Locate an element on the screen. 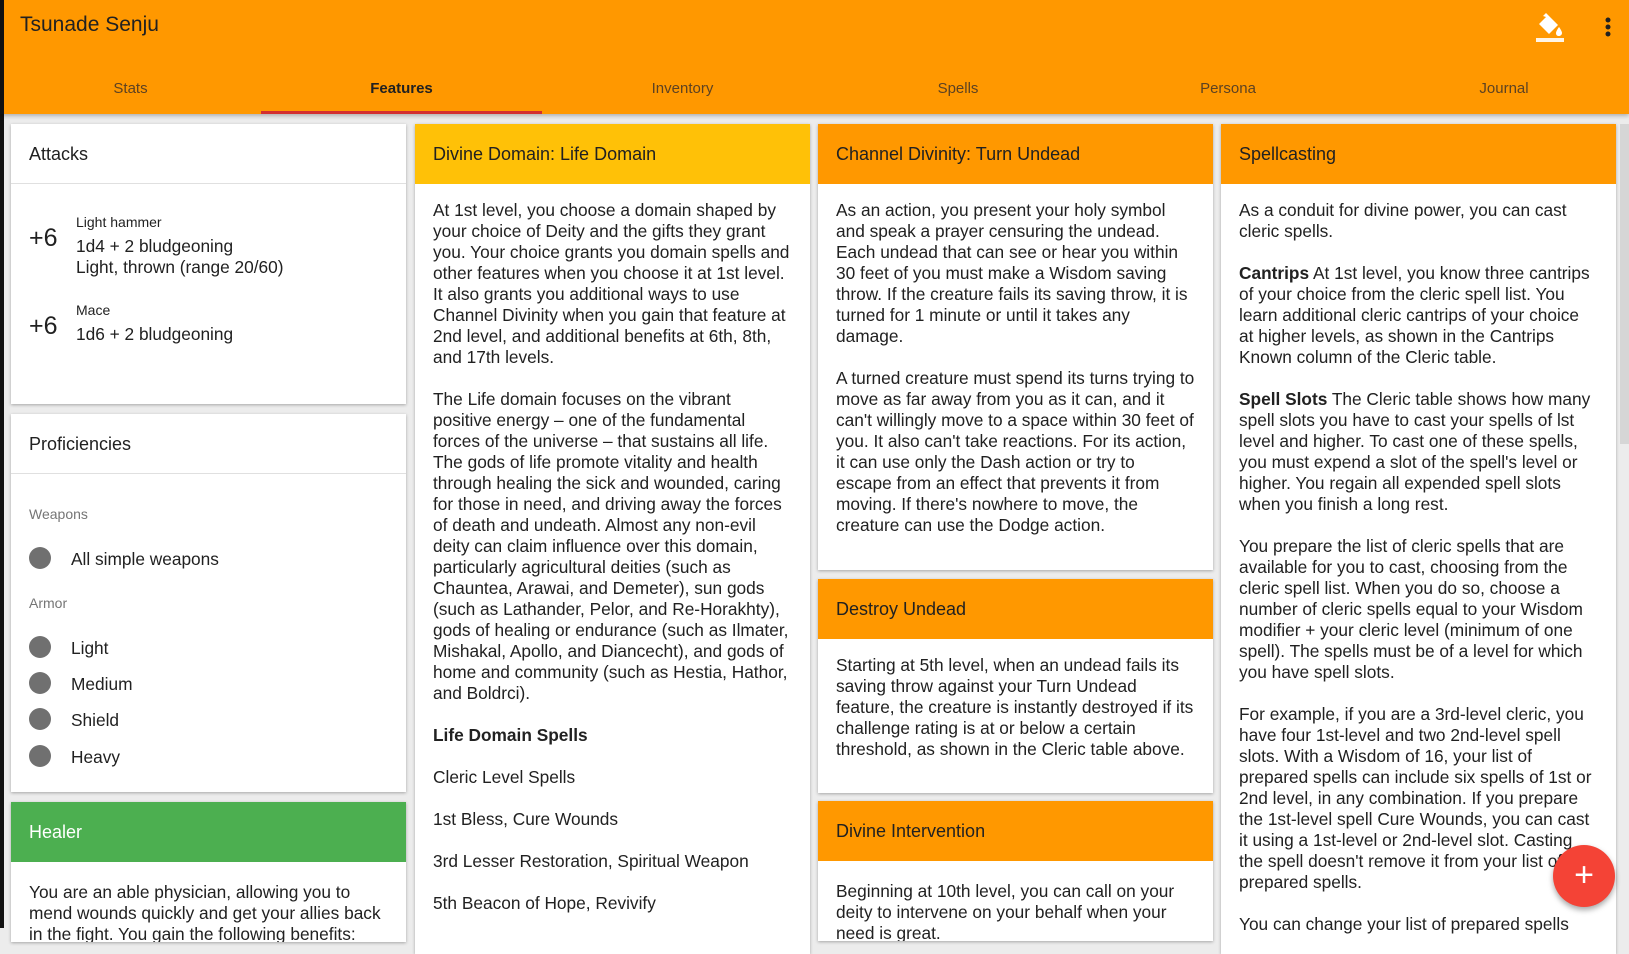 The width and height of the screenshot is (1629, 954). proficiency-label: Shield is located at coordinates (95, 720).